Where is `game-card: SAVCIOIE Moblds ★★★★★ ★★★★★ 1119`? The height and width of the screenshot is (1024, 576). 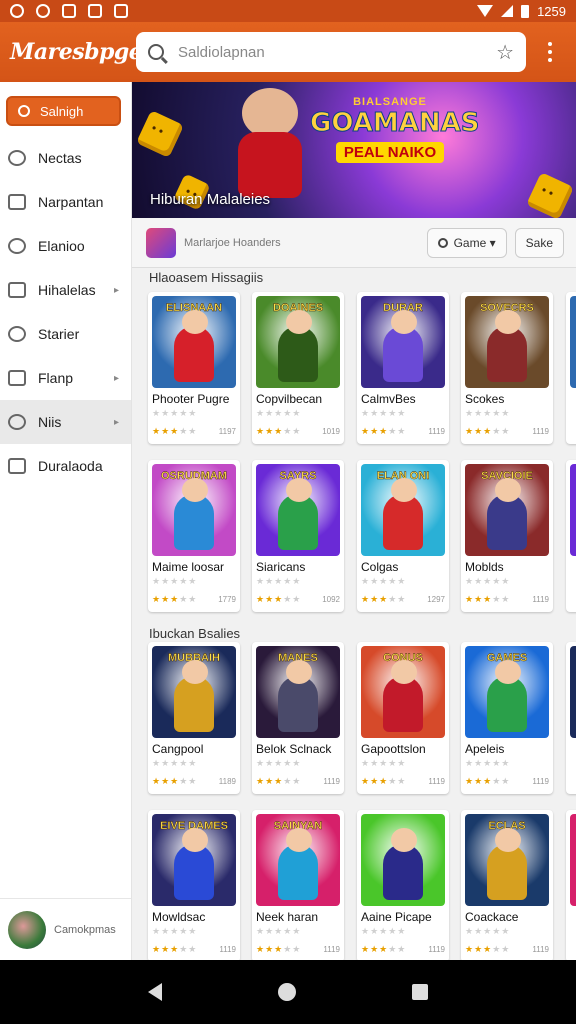
game-card: SAVCIOIE Moblds ★★★★★ ★★★★★ 1119 is located at coordinates (507, 536).